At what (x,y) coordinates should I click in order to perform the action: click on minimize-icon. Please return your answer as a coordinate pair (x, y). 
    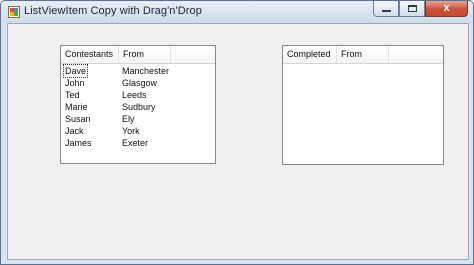
    Looking at the image, I should click on (386, 11).